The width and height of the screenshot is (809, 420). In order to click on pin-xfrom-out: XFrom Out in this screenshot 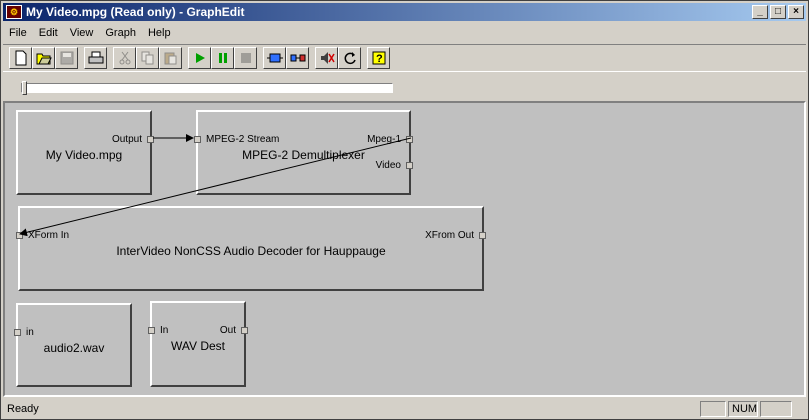, I will do `click(455, 235)`.